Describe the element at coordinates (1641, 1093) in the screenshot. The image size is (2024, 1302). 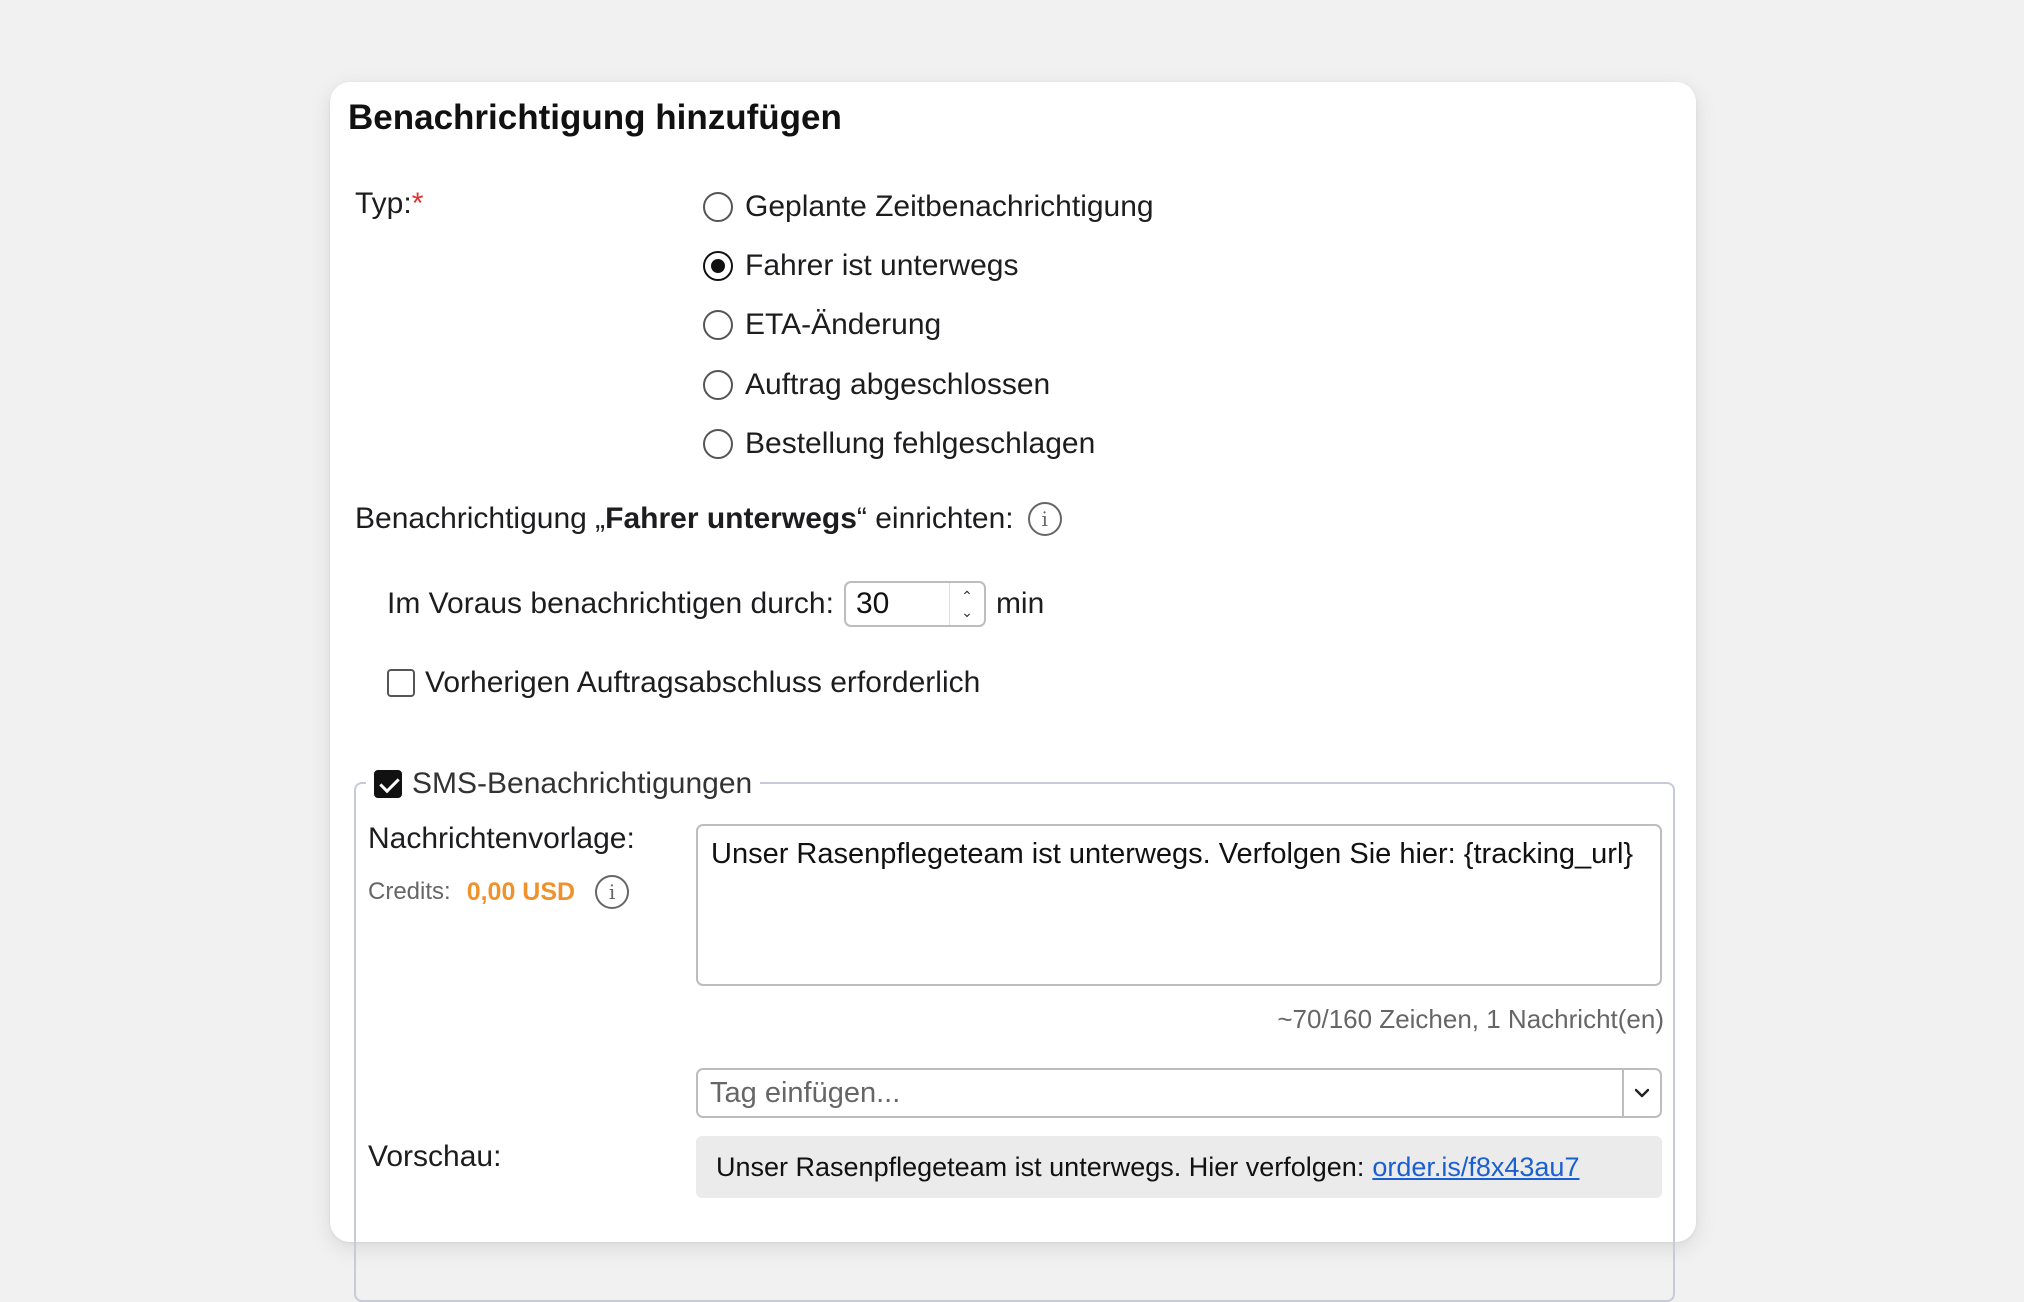
I see `chevron-down-icon` at that location.